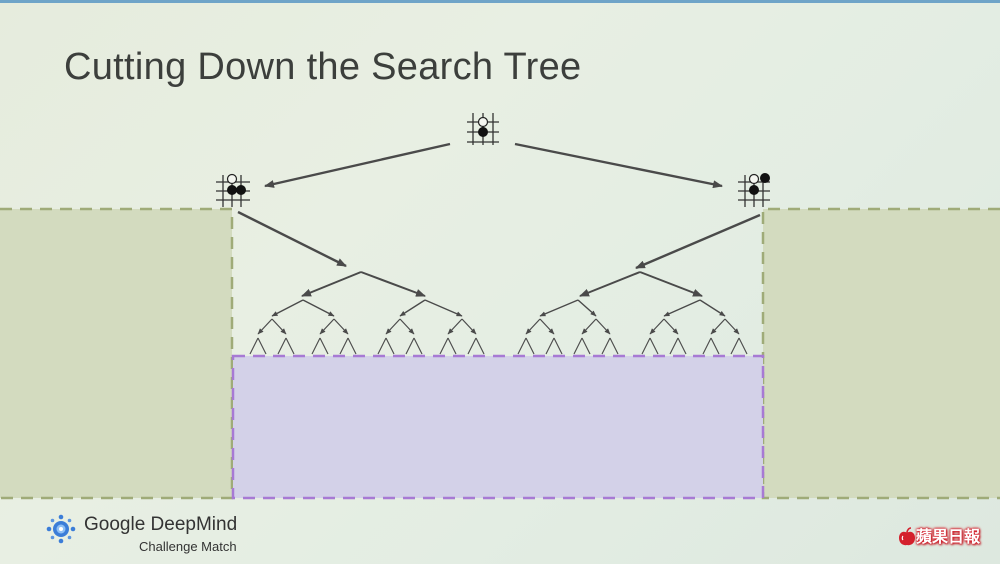  What do you see at coordinates (61, 529) in the screenshot?
I see `deepmind-logo-icon` at bounding box center [61, 529].